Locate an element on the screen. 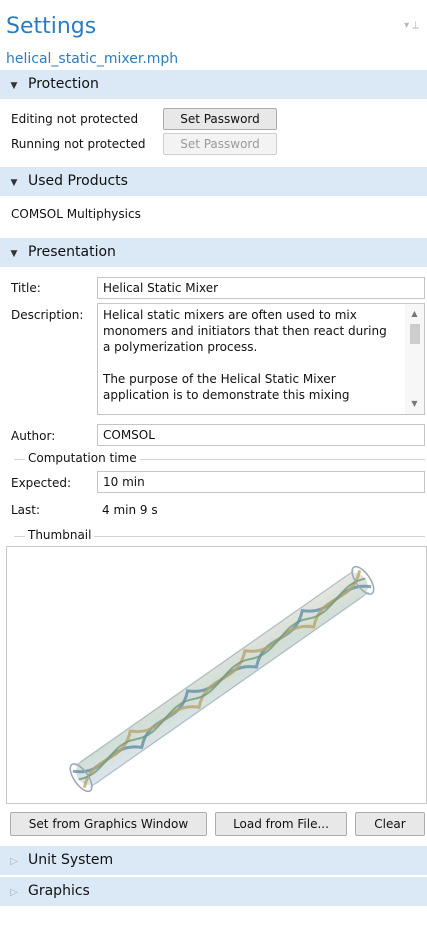 Image resolution: width=427 pixels, height=931 pixels. set-editing-password-button: Set Password is located at coordinates (220, 119).